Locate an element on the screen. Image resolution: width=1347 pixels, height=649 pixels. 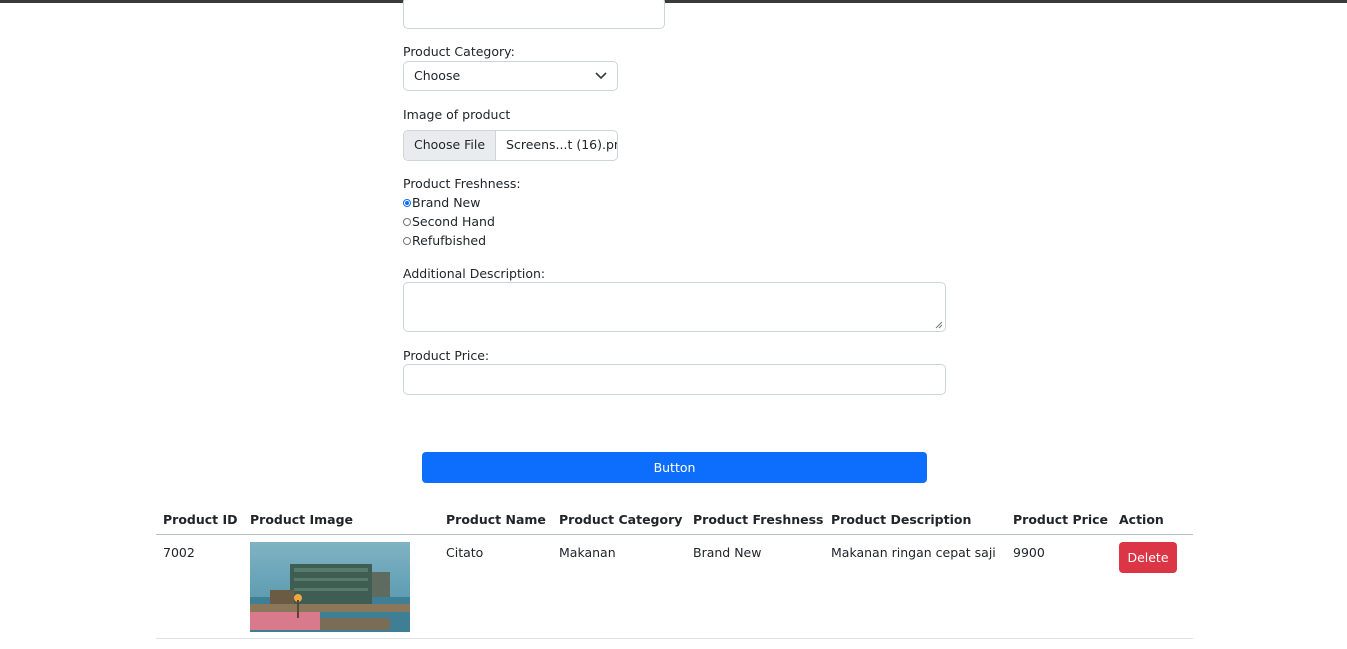
selected-file-name: Screens...t (16).png is located at coordinates (562, 144).